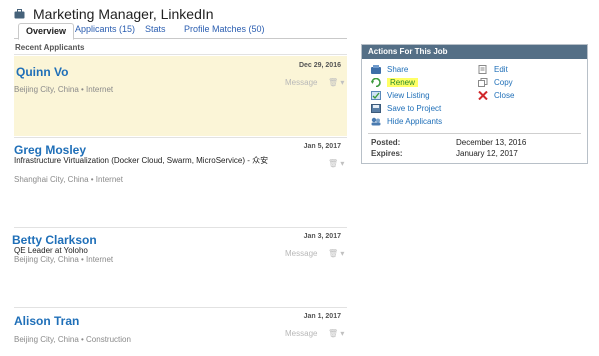 Image resolution: width=599 pixels, height=356 pixels. I want to click on applicant-date: Jan 5, 2017, so click(322, 146).